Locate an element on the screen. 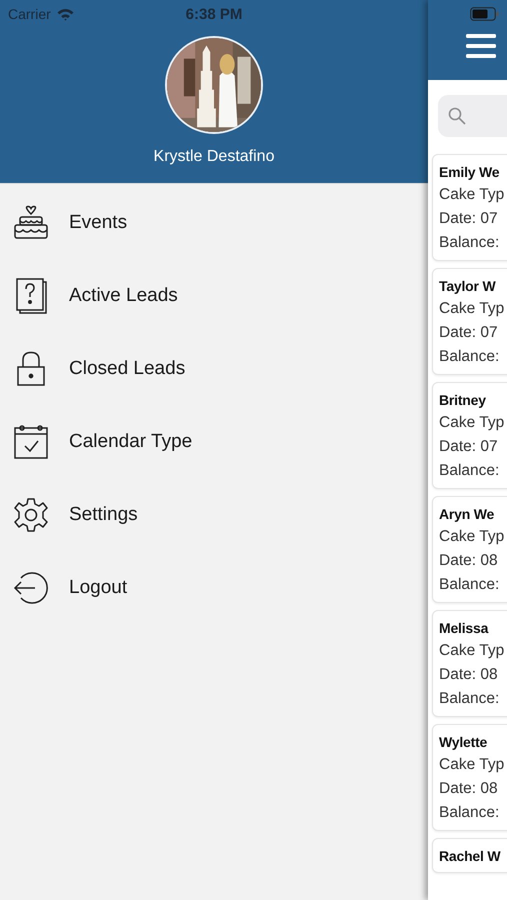  menu-item: Events is located at coordinates (214, 222).